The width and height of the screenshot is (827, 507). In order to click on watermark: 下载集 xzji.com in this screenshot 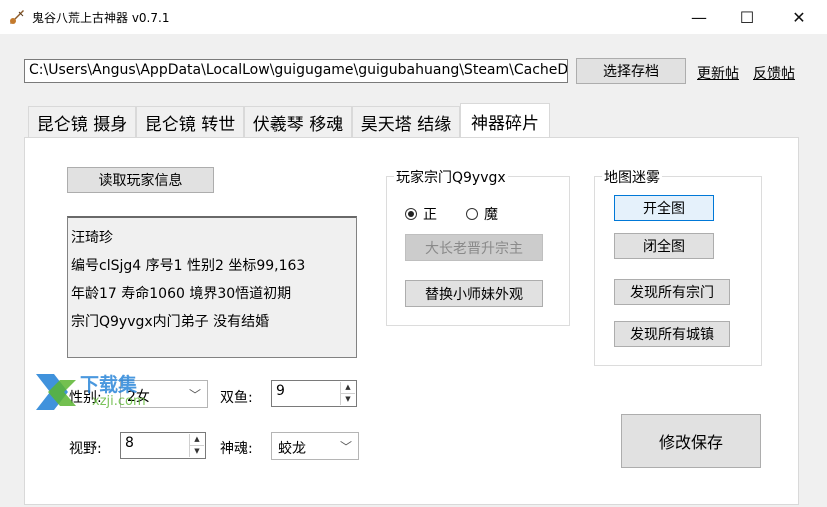, I will do `click(104, 393)`.